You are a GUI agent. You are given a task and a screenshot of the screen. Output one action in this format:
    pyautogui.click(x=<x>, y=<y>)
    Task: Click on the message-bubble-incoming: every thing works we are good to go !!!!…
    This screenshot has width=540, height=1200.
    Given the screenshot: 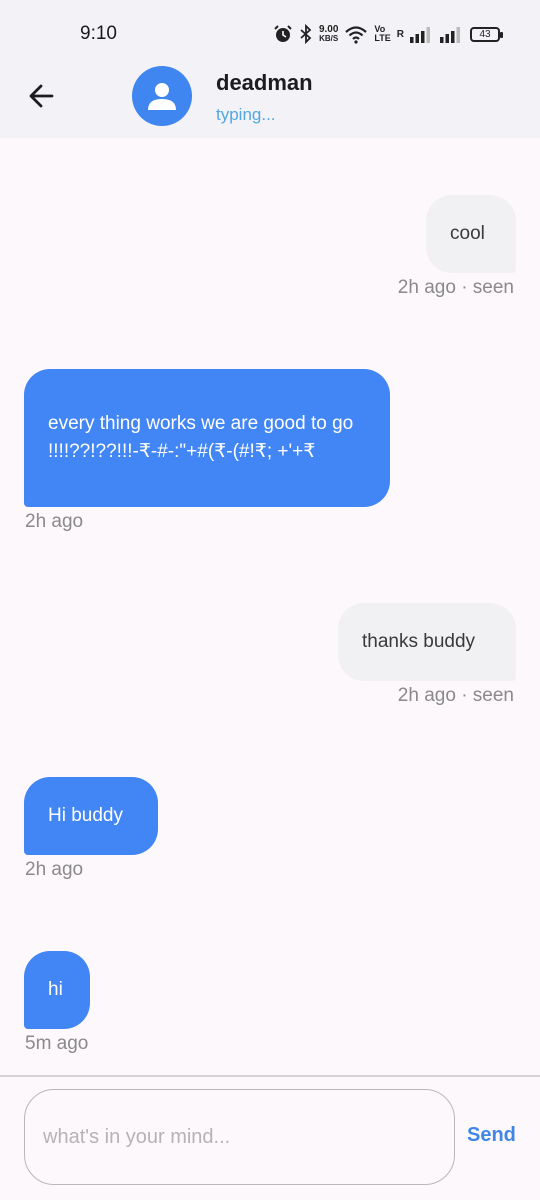 What is the action you would take?
    pyautogui.click(x=207, y=438)
    